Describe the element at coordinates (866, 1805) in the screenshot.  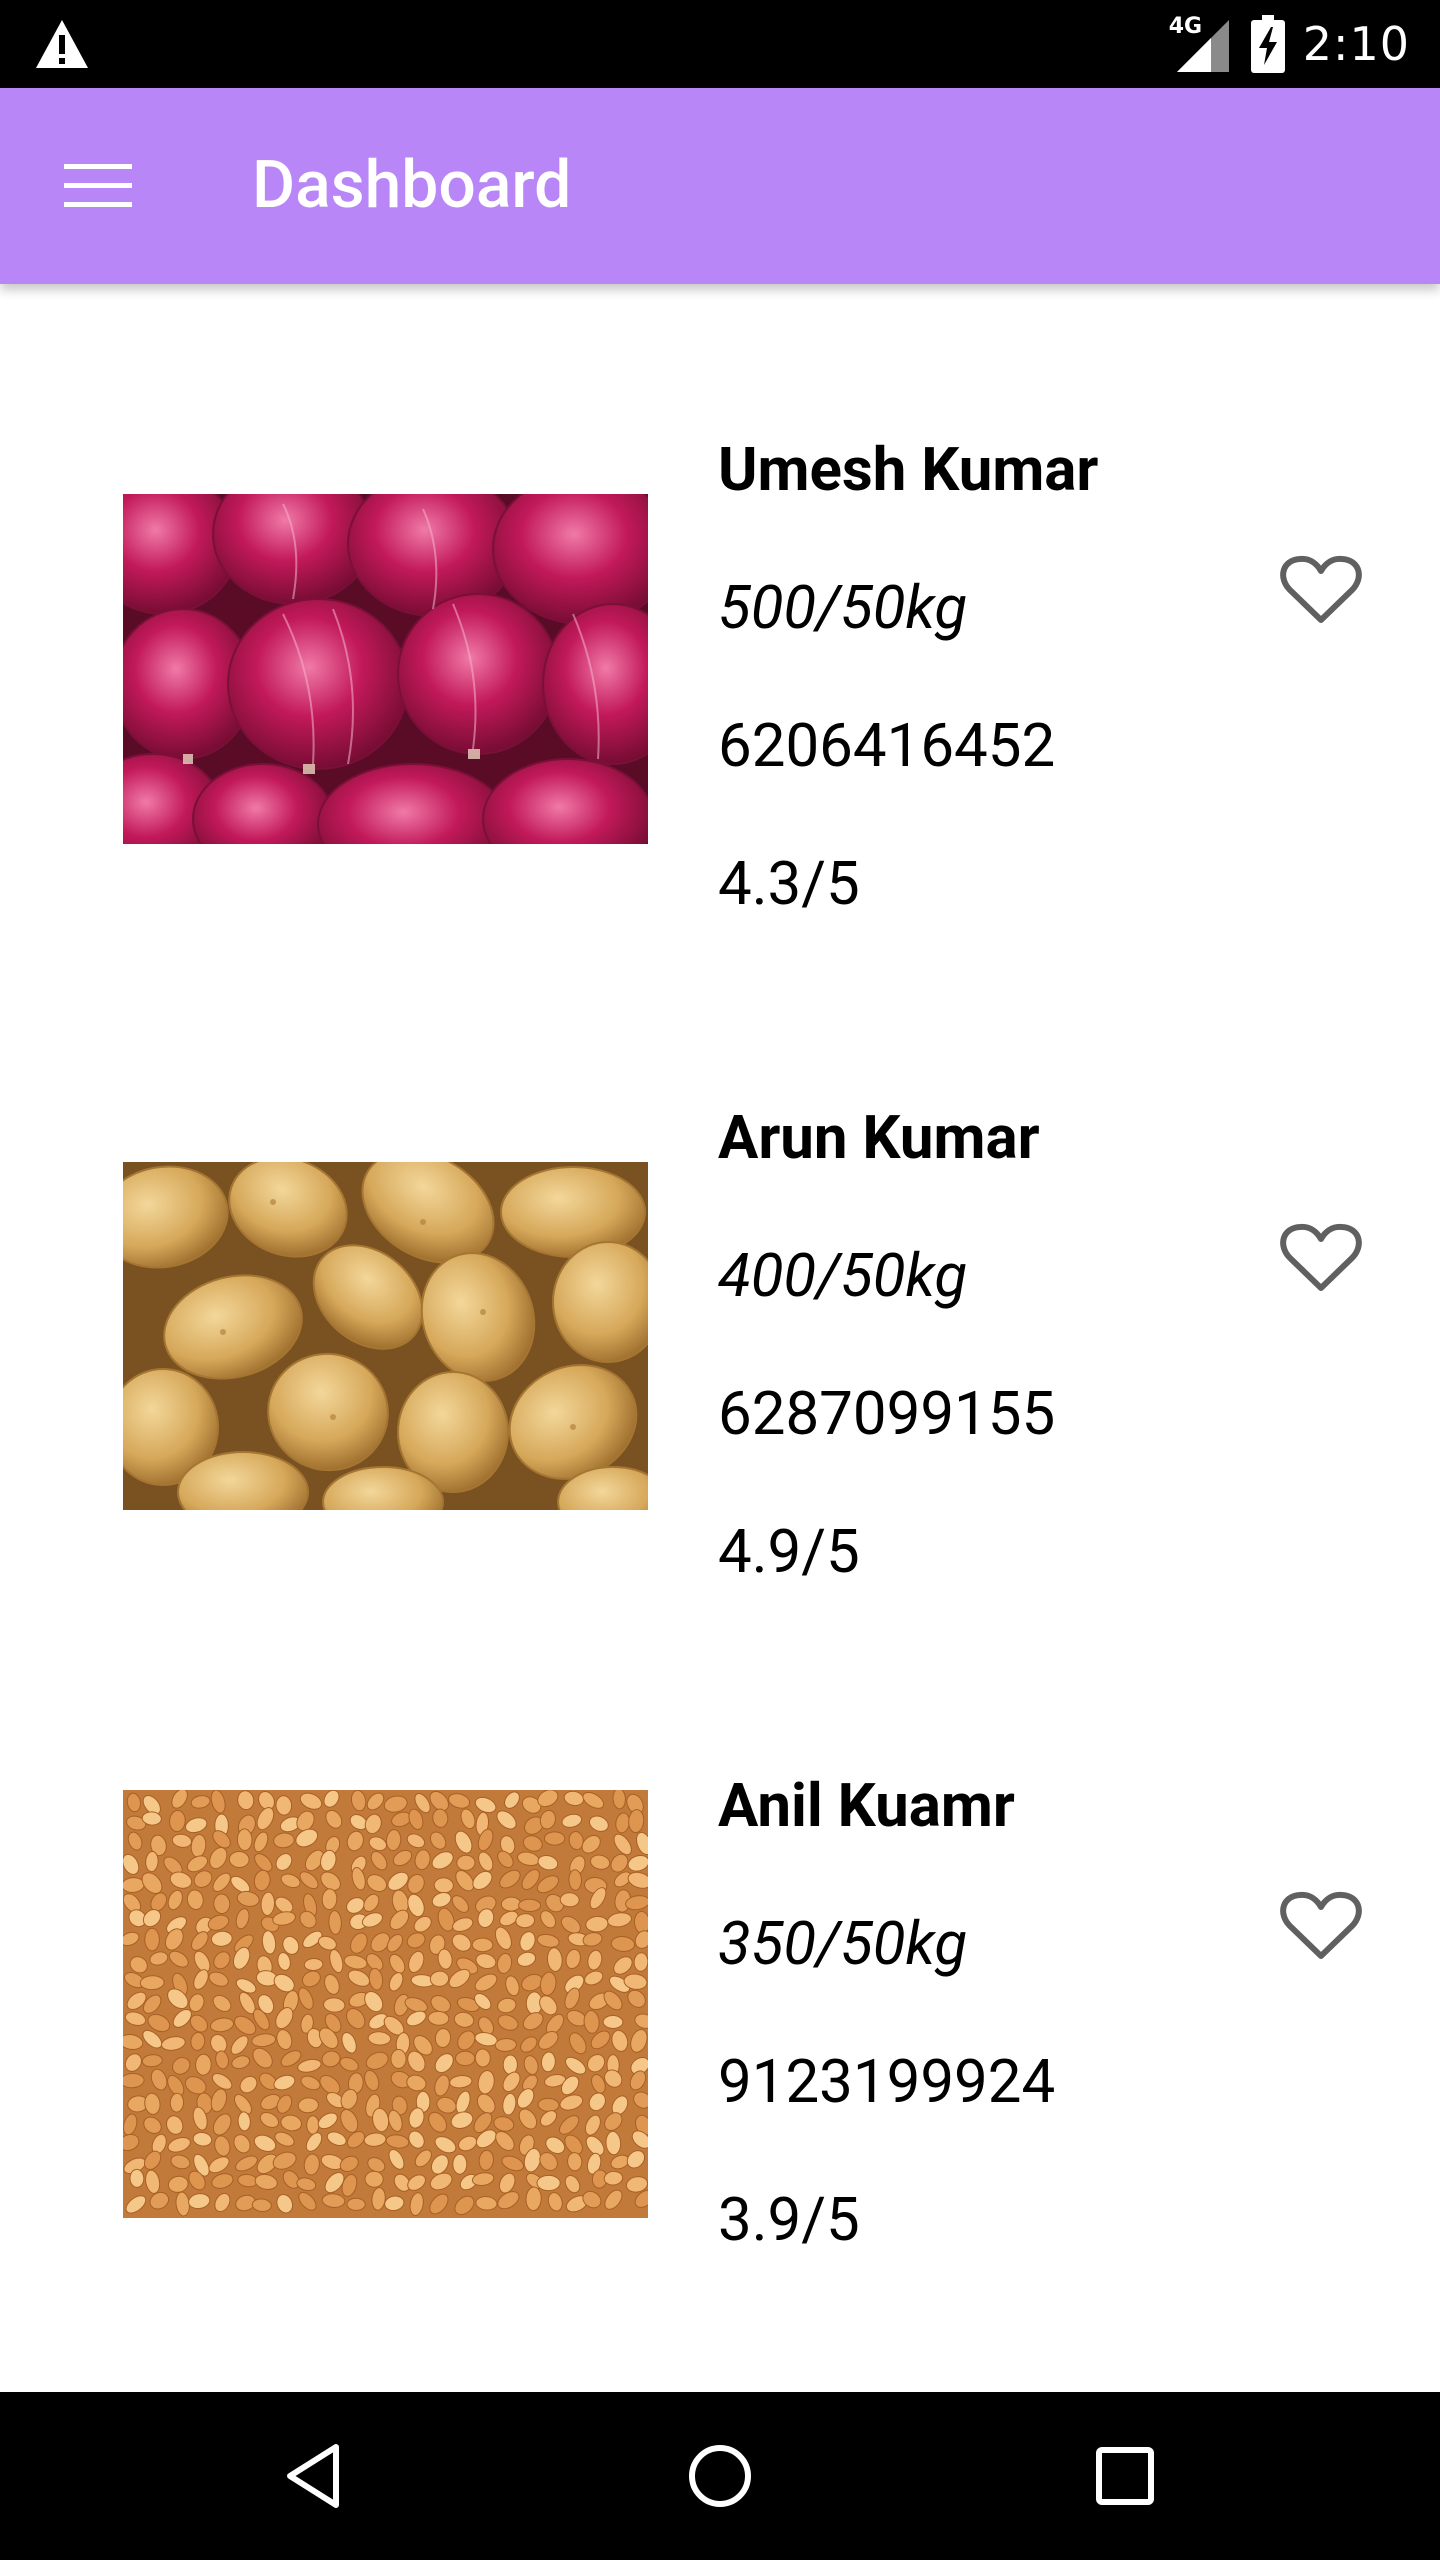
I see `seller-name: Anil Kuamr` at that location.